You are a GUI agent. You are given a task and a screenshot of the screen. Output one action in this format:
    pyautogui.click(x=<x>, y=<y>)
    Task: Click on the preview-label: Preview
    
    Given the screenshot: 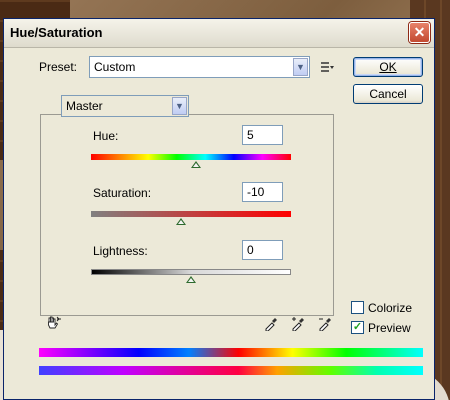 What is the action you would take?
    pyautogui.click(x=389, y=328)
    